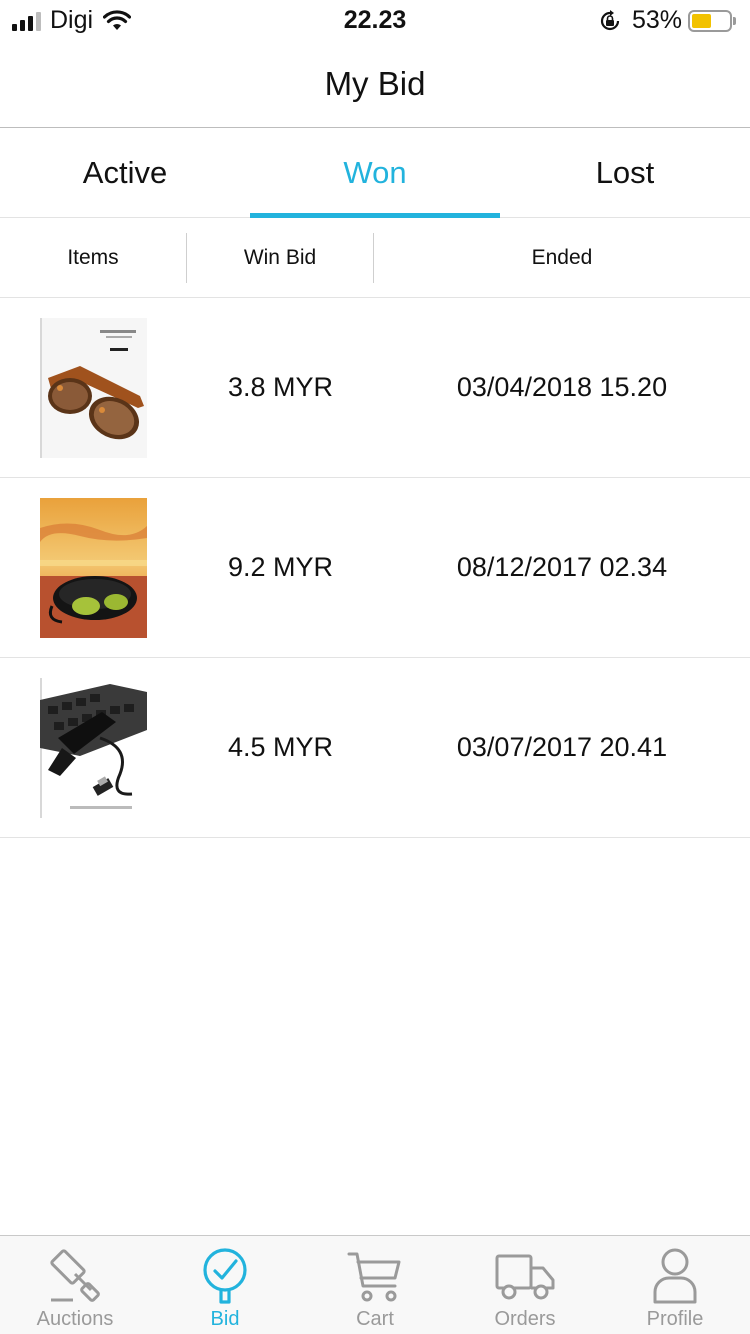 The height and width of the screenshot is (1334, 750). I want to click on gavel-icon, so click(75, 1275).